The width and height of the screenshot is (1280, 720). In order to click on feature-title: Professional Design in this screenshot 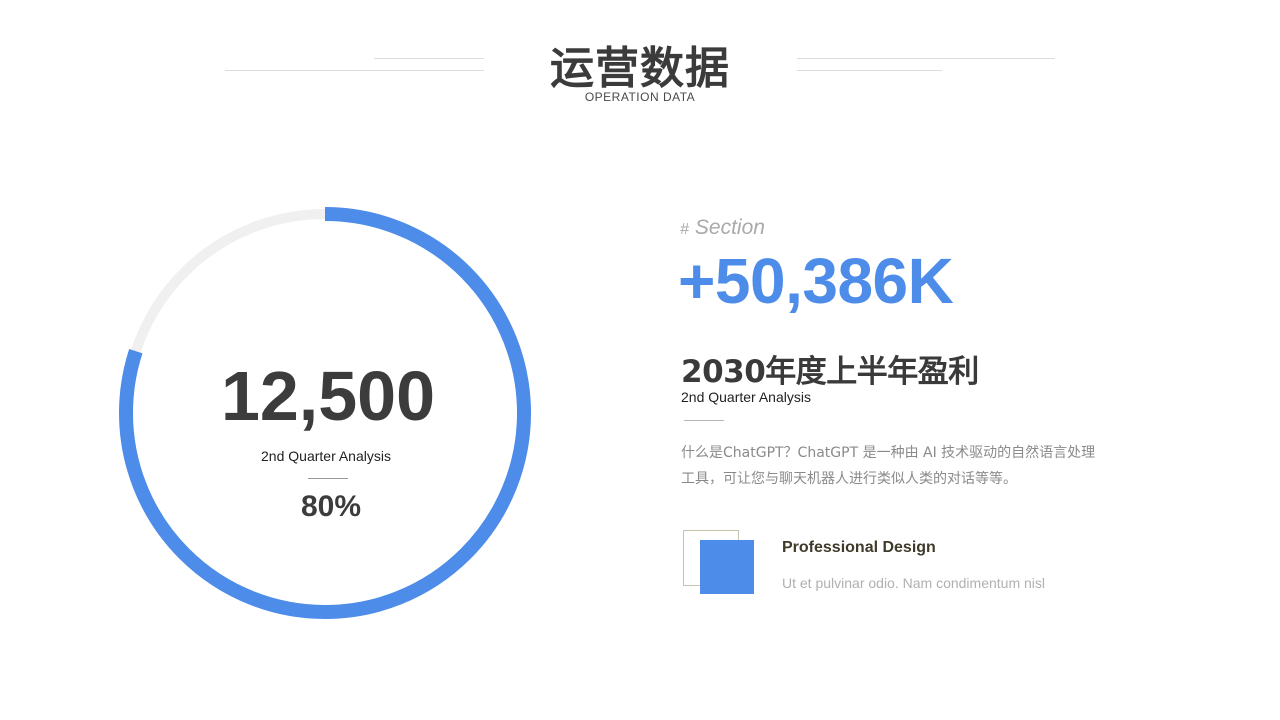, I will do `click(859, 547)`.